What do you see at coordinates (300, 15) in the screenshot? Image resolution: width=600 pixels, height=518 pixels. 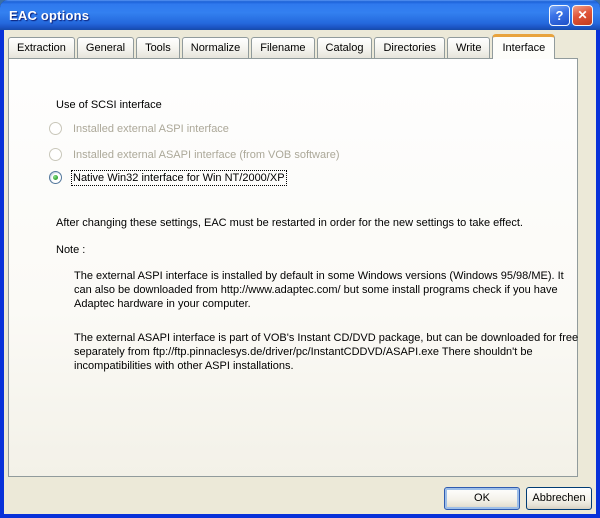 I see `title-bar: EAC options ? ✕` at bounding box center [300, 15].